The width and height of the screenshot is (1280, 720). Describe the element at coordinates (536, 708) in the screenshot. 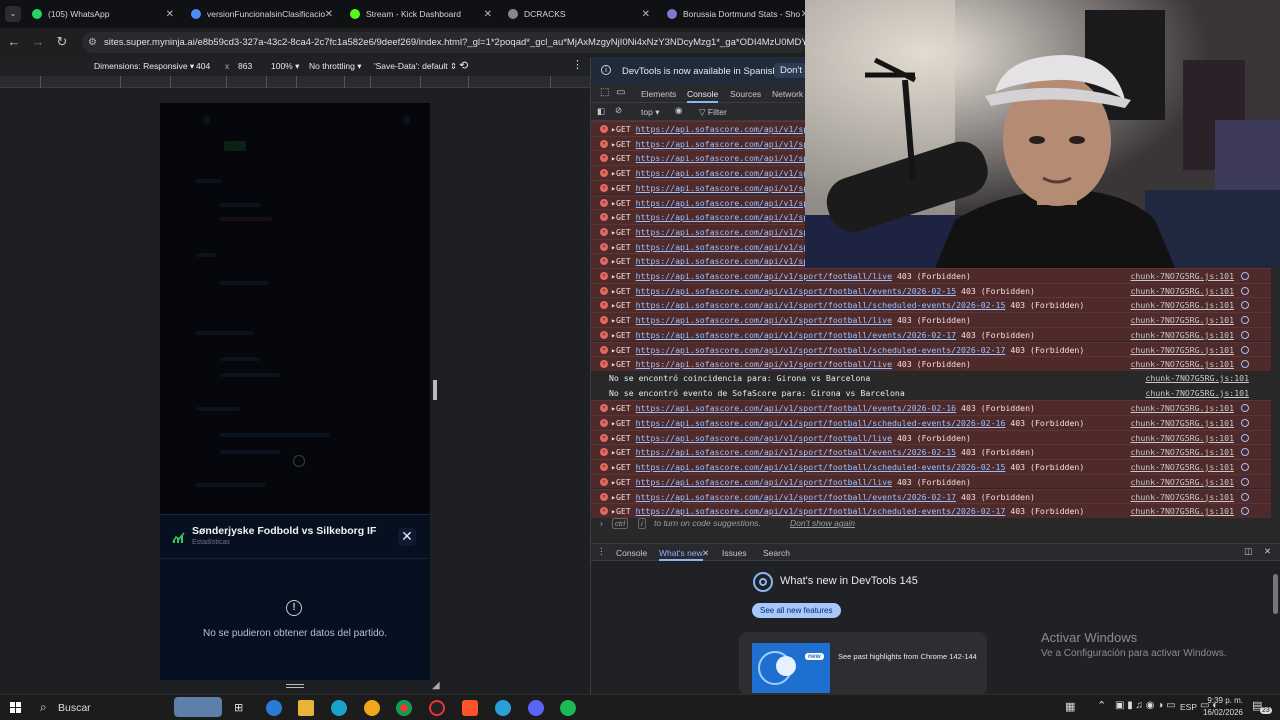

I see `discord-icon` at that location.